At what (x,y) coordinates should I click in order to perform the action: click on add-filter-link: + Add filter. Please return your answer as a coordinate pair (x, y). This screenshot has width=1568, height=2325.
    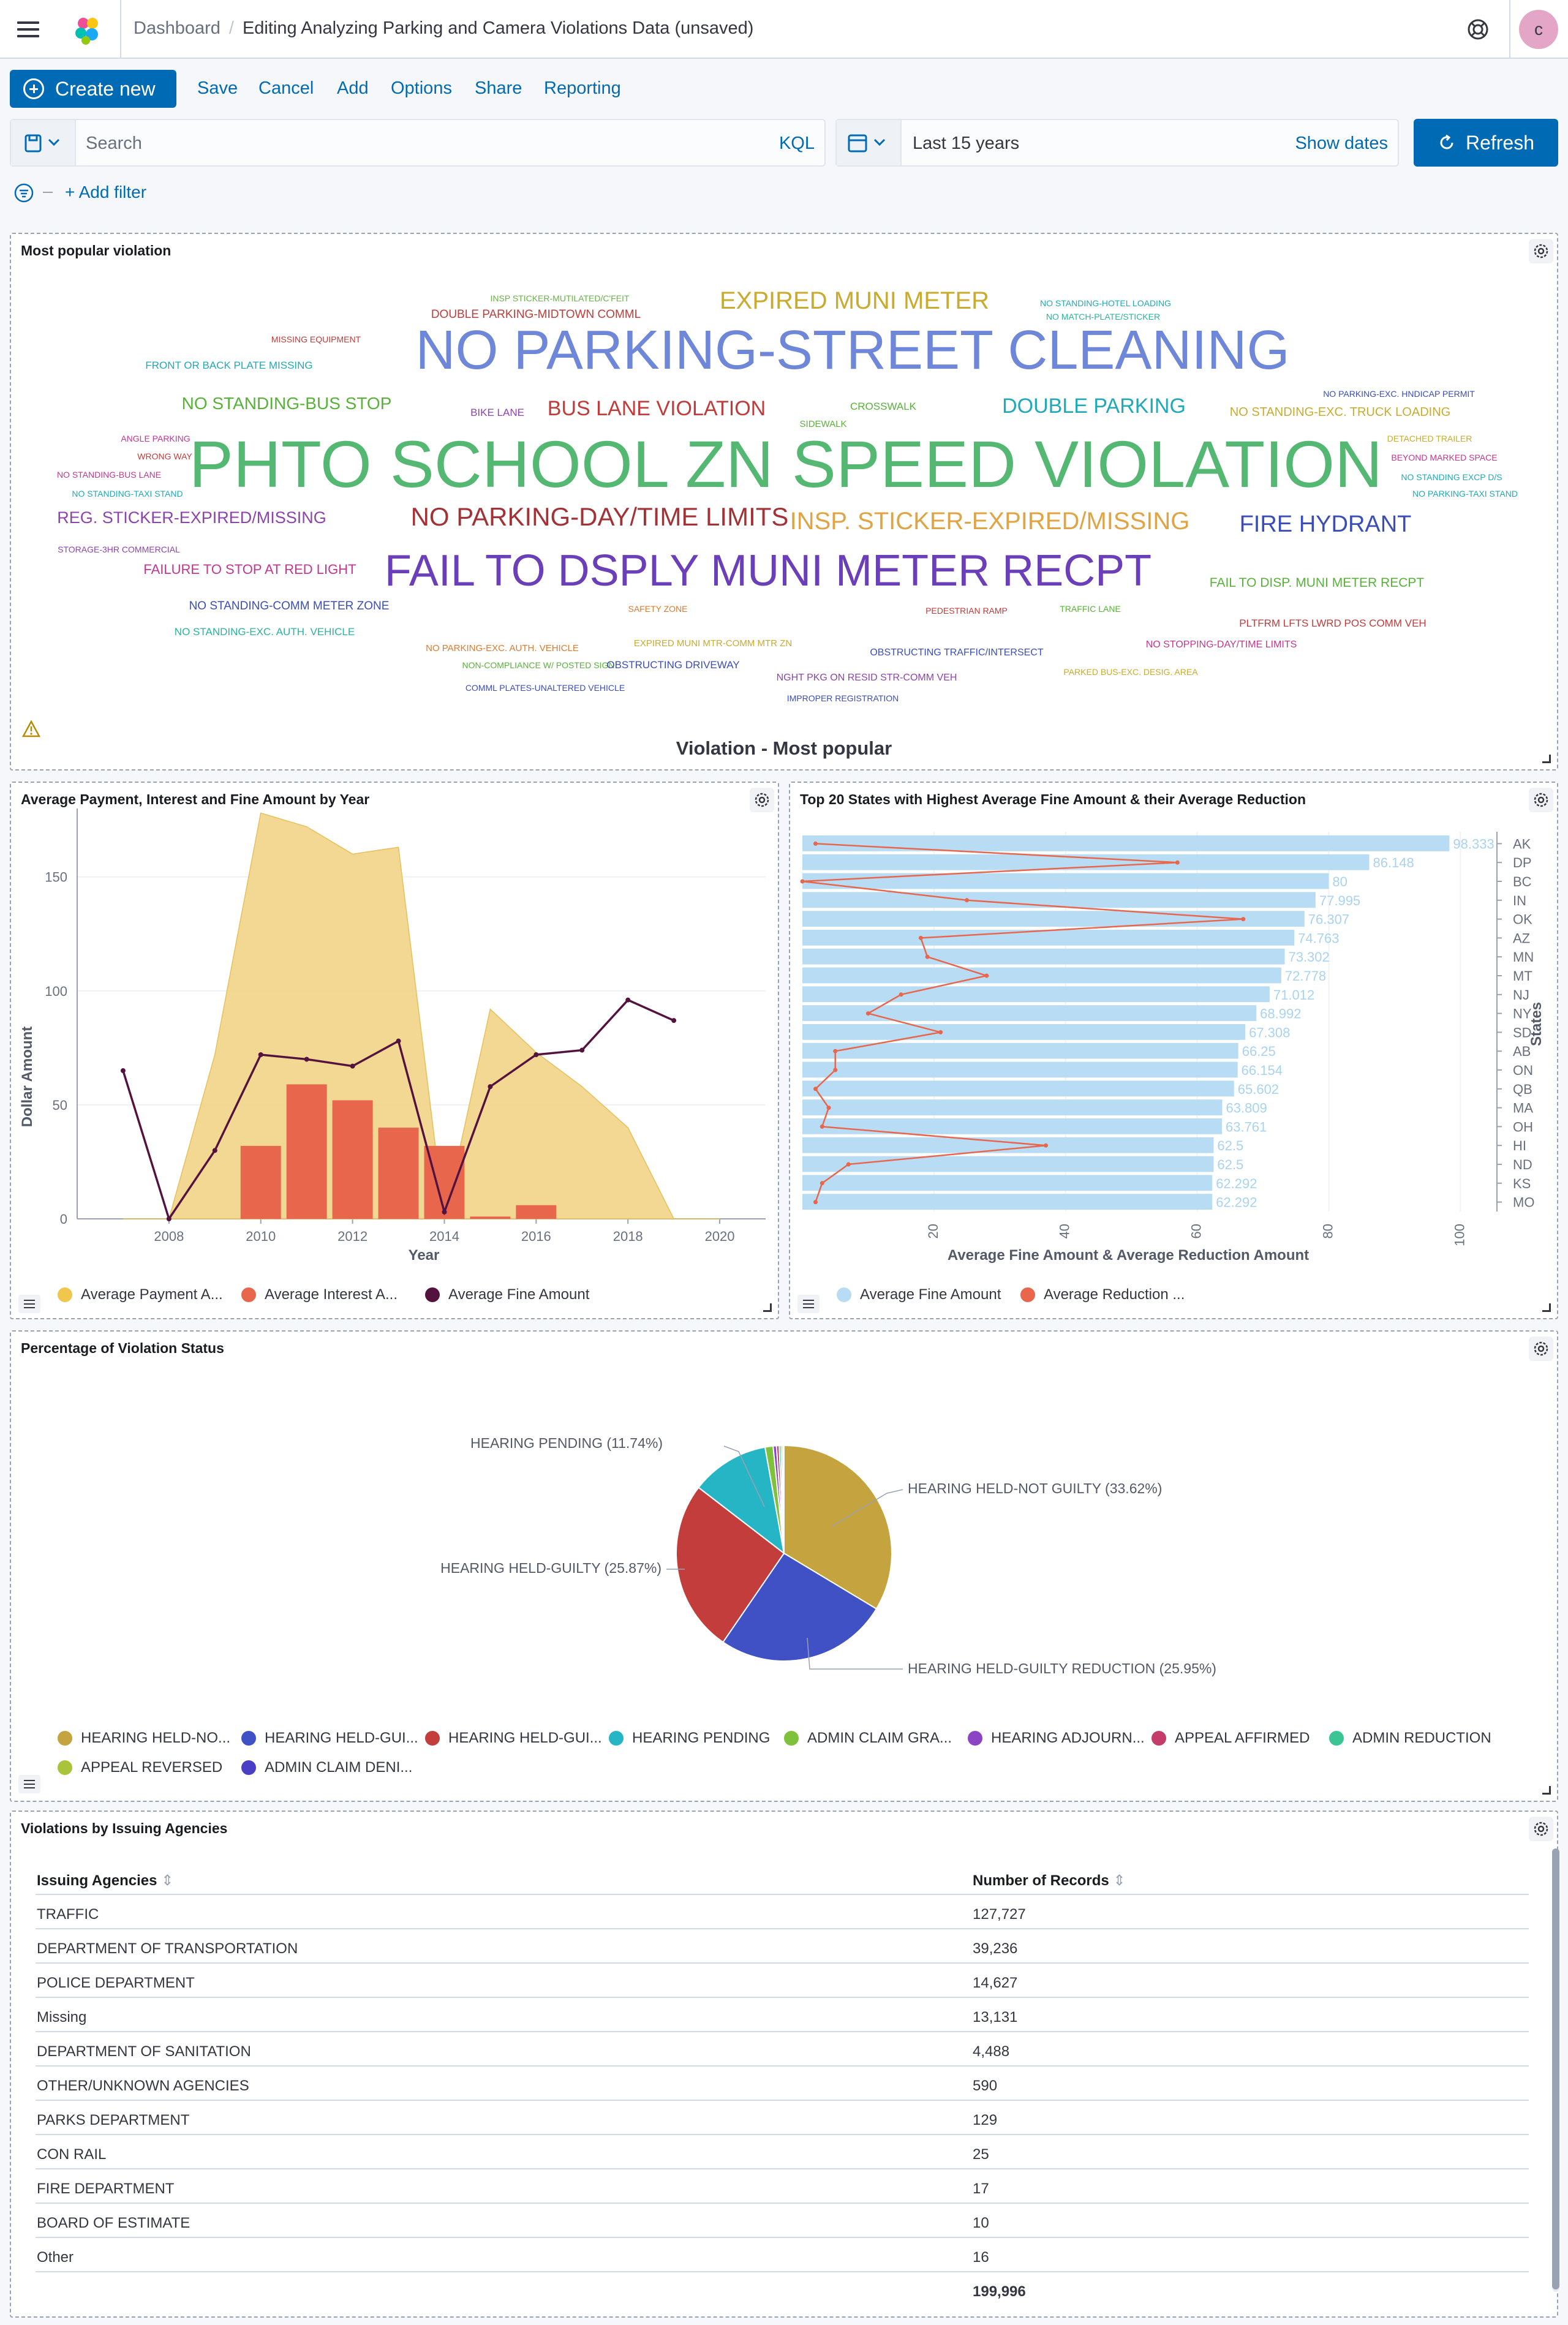
    Looking at the image, I should click on (106, 192).